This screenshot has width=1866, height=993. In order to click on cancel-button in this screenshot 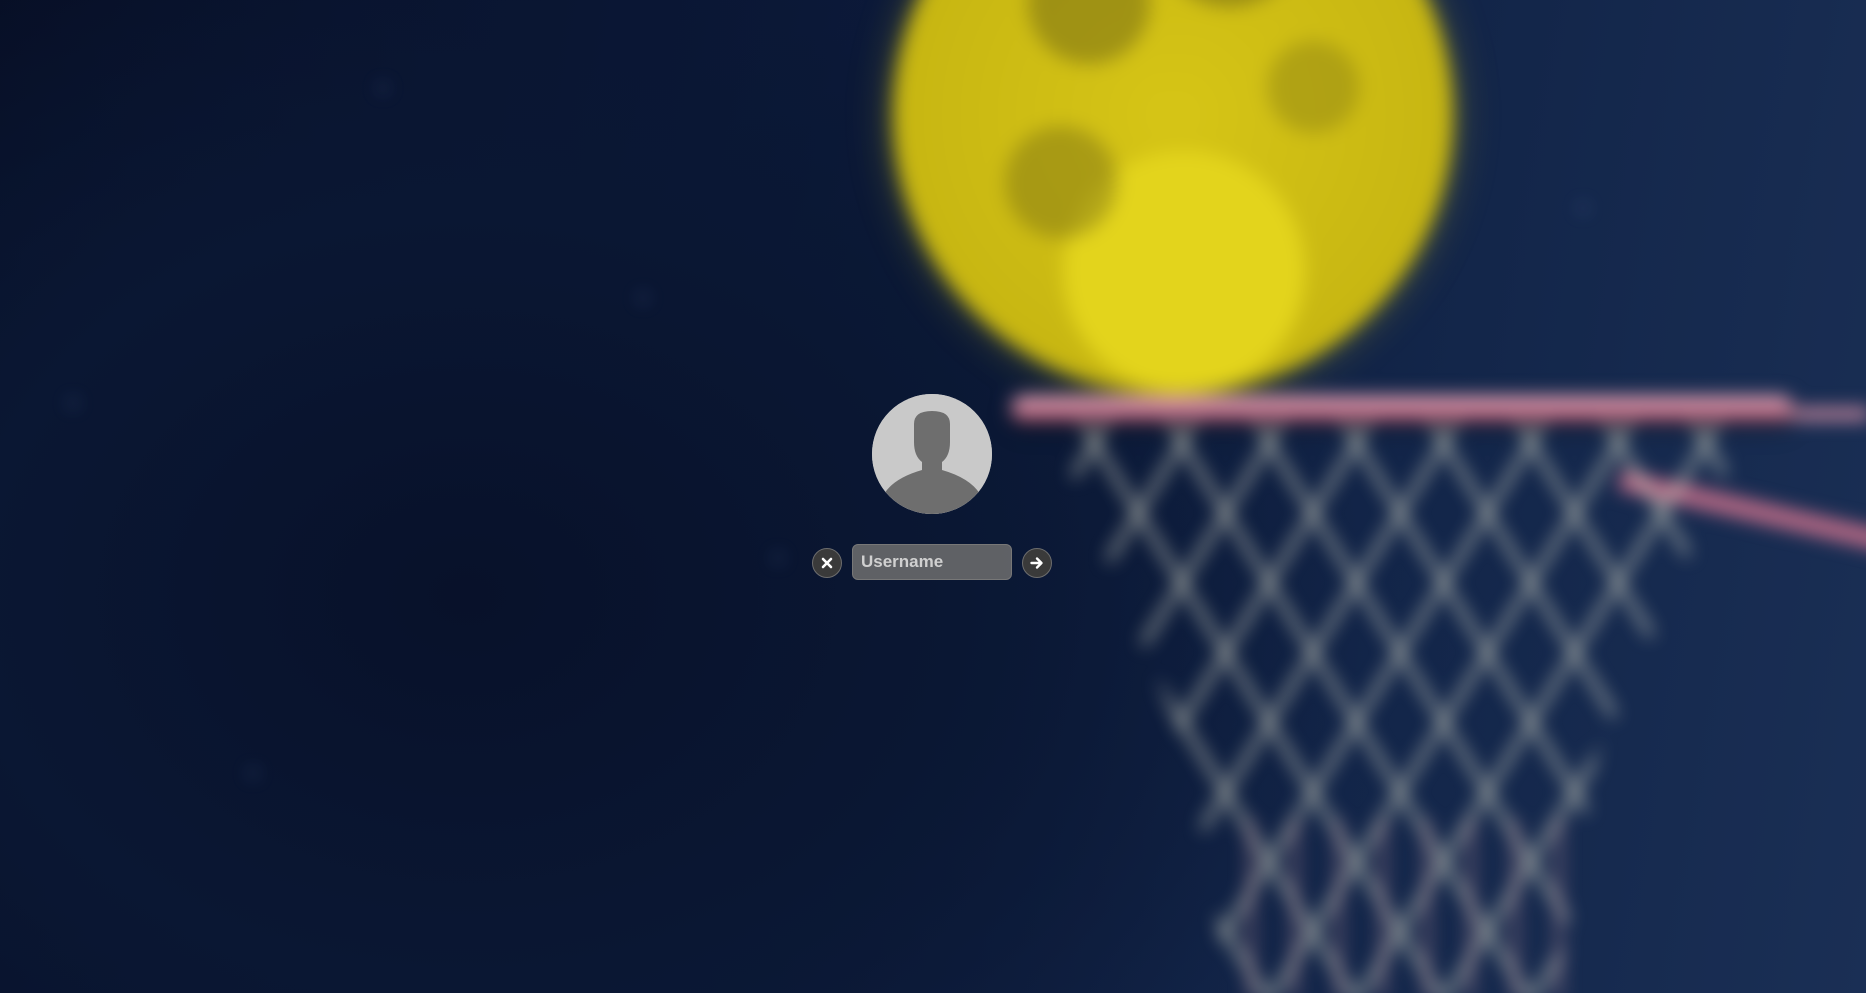, I will do `click(827, 563)`.